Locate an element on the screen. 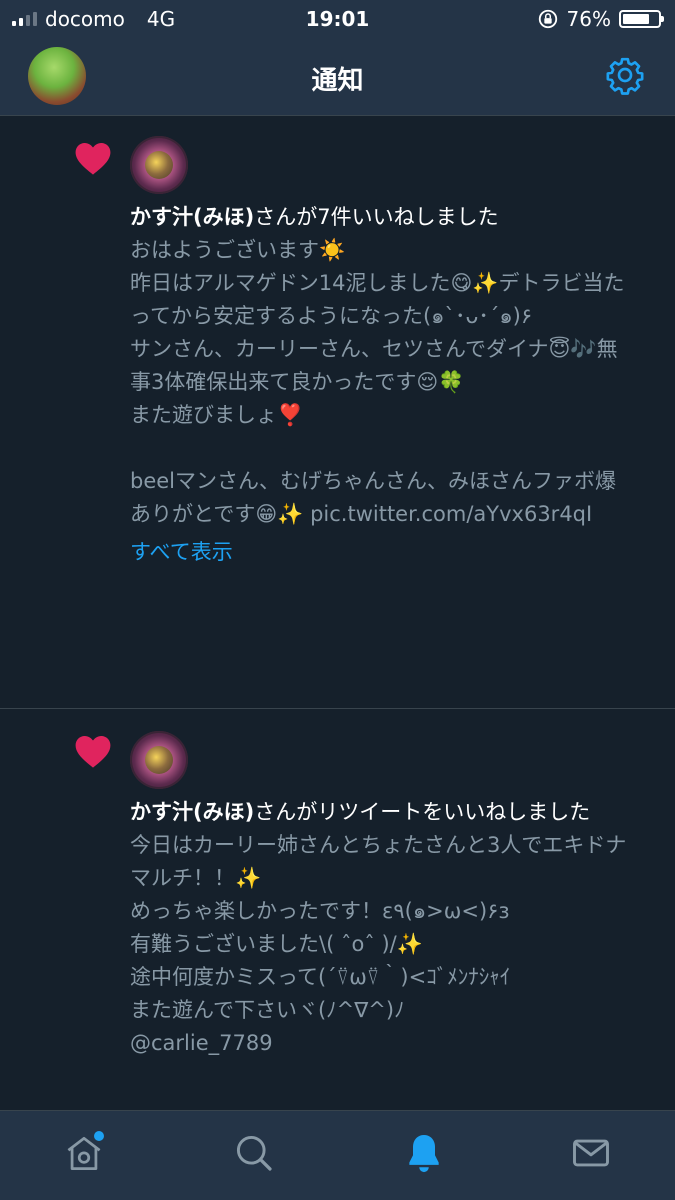 The height and width of the screenshot is (1200, 675). notification-action: さんが7件いいねしました is located at coordinates (376, 217).